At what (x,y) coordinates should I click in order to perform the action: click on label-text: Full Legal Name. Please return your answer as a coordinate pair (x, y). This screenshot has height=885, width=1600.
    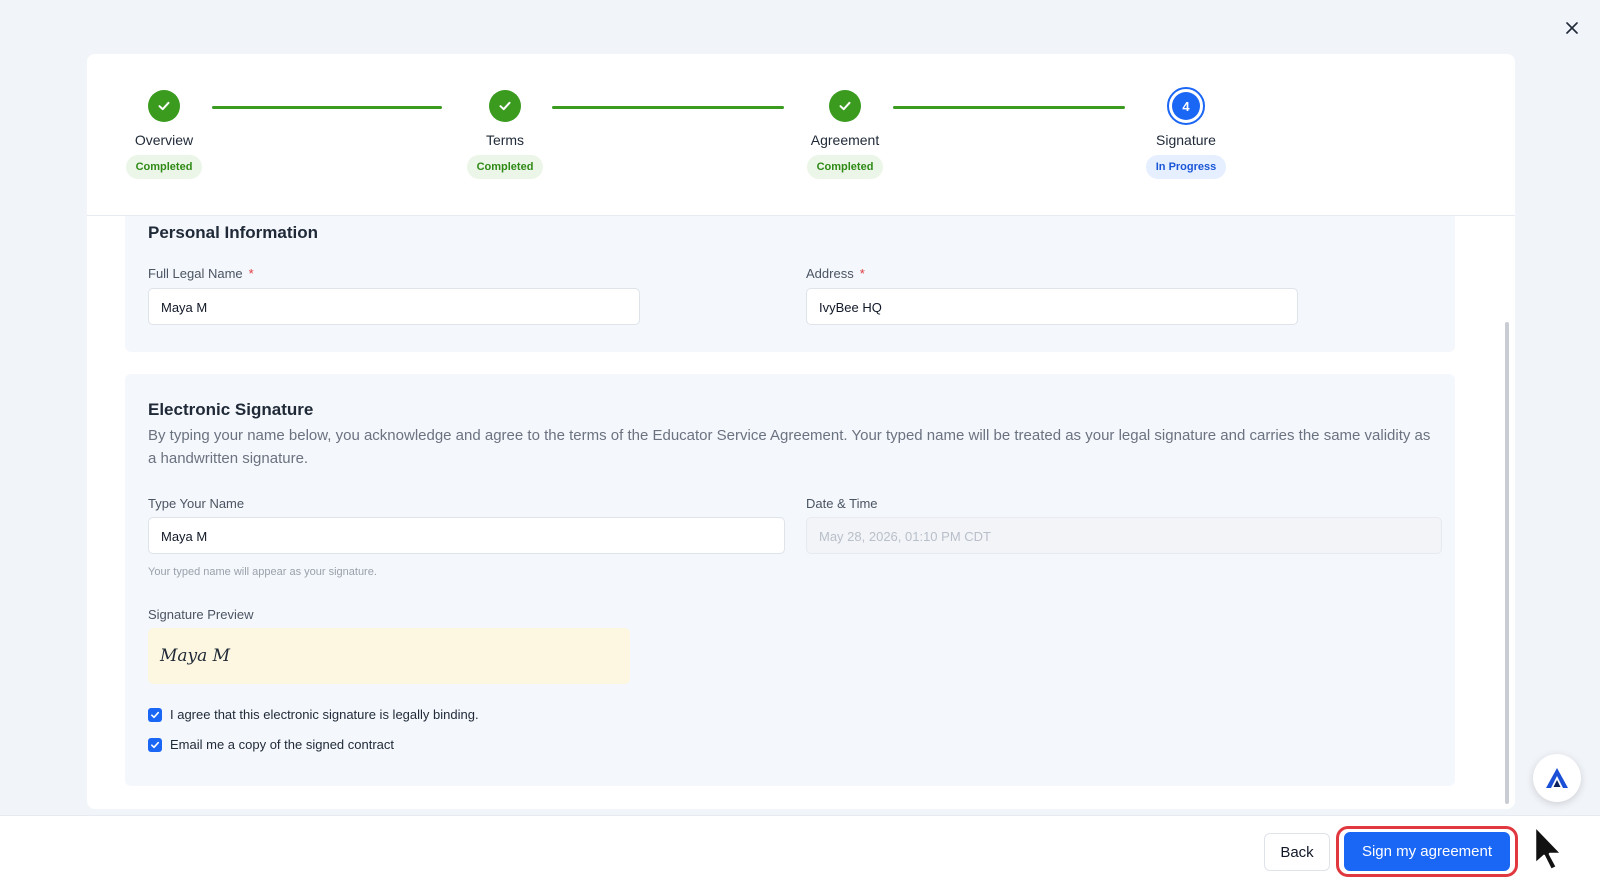
    Looking at the image, I should click on (195, 273).